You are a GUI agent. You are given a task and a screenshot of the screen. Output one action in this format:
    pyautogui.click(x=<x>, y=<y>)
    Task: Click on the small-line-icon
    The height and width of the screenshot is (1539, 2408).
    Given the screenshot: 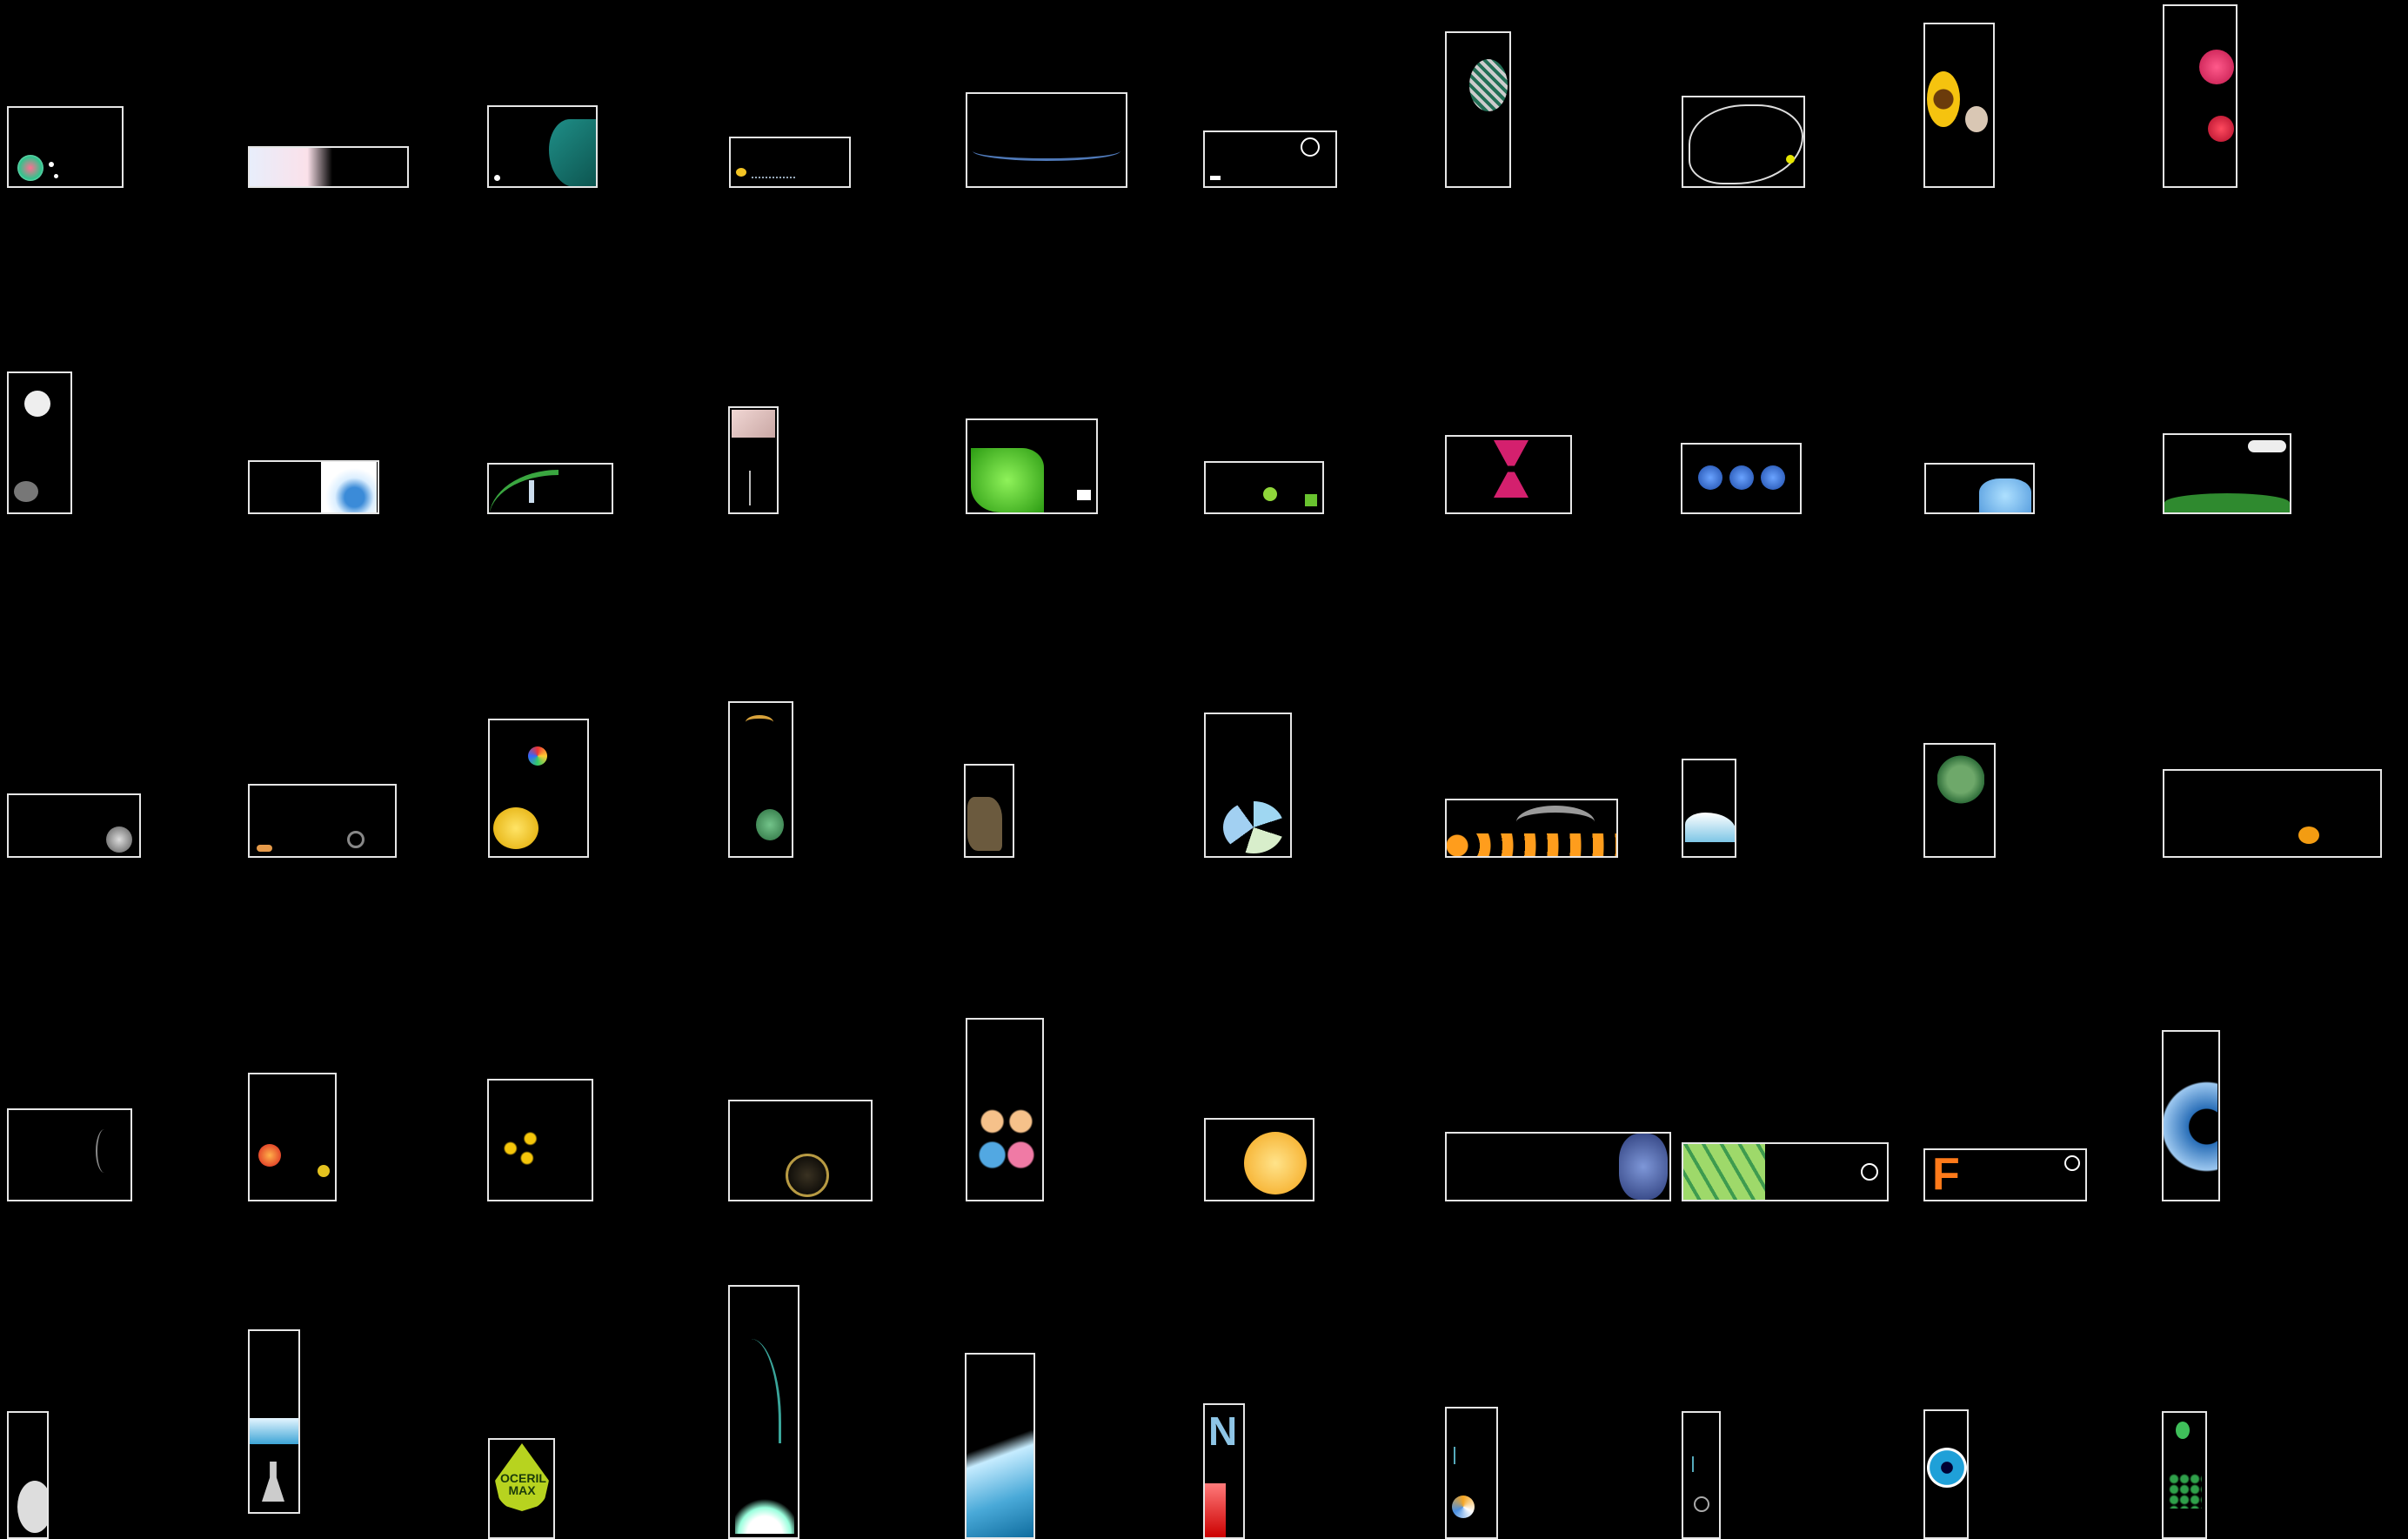 What is the action you would take?
    pyautogui.click(x=1454, y=1456)
    